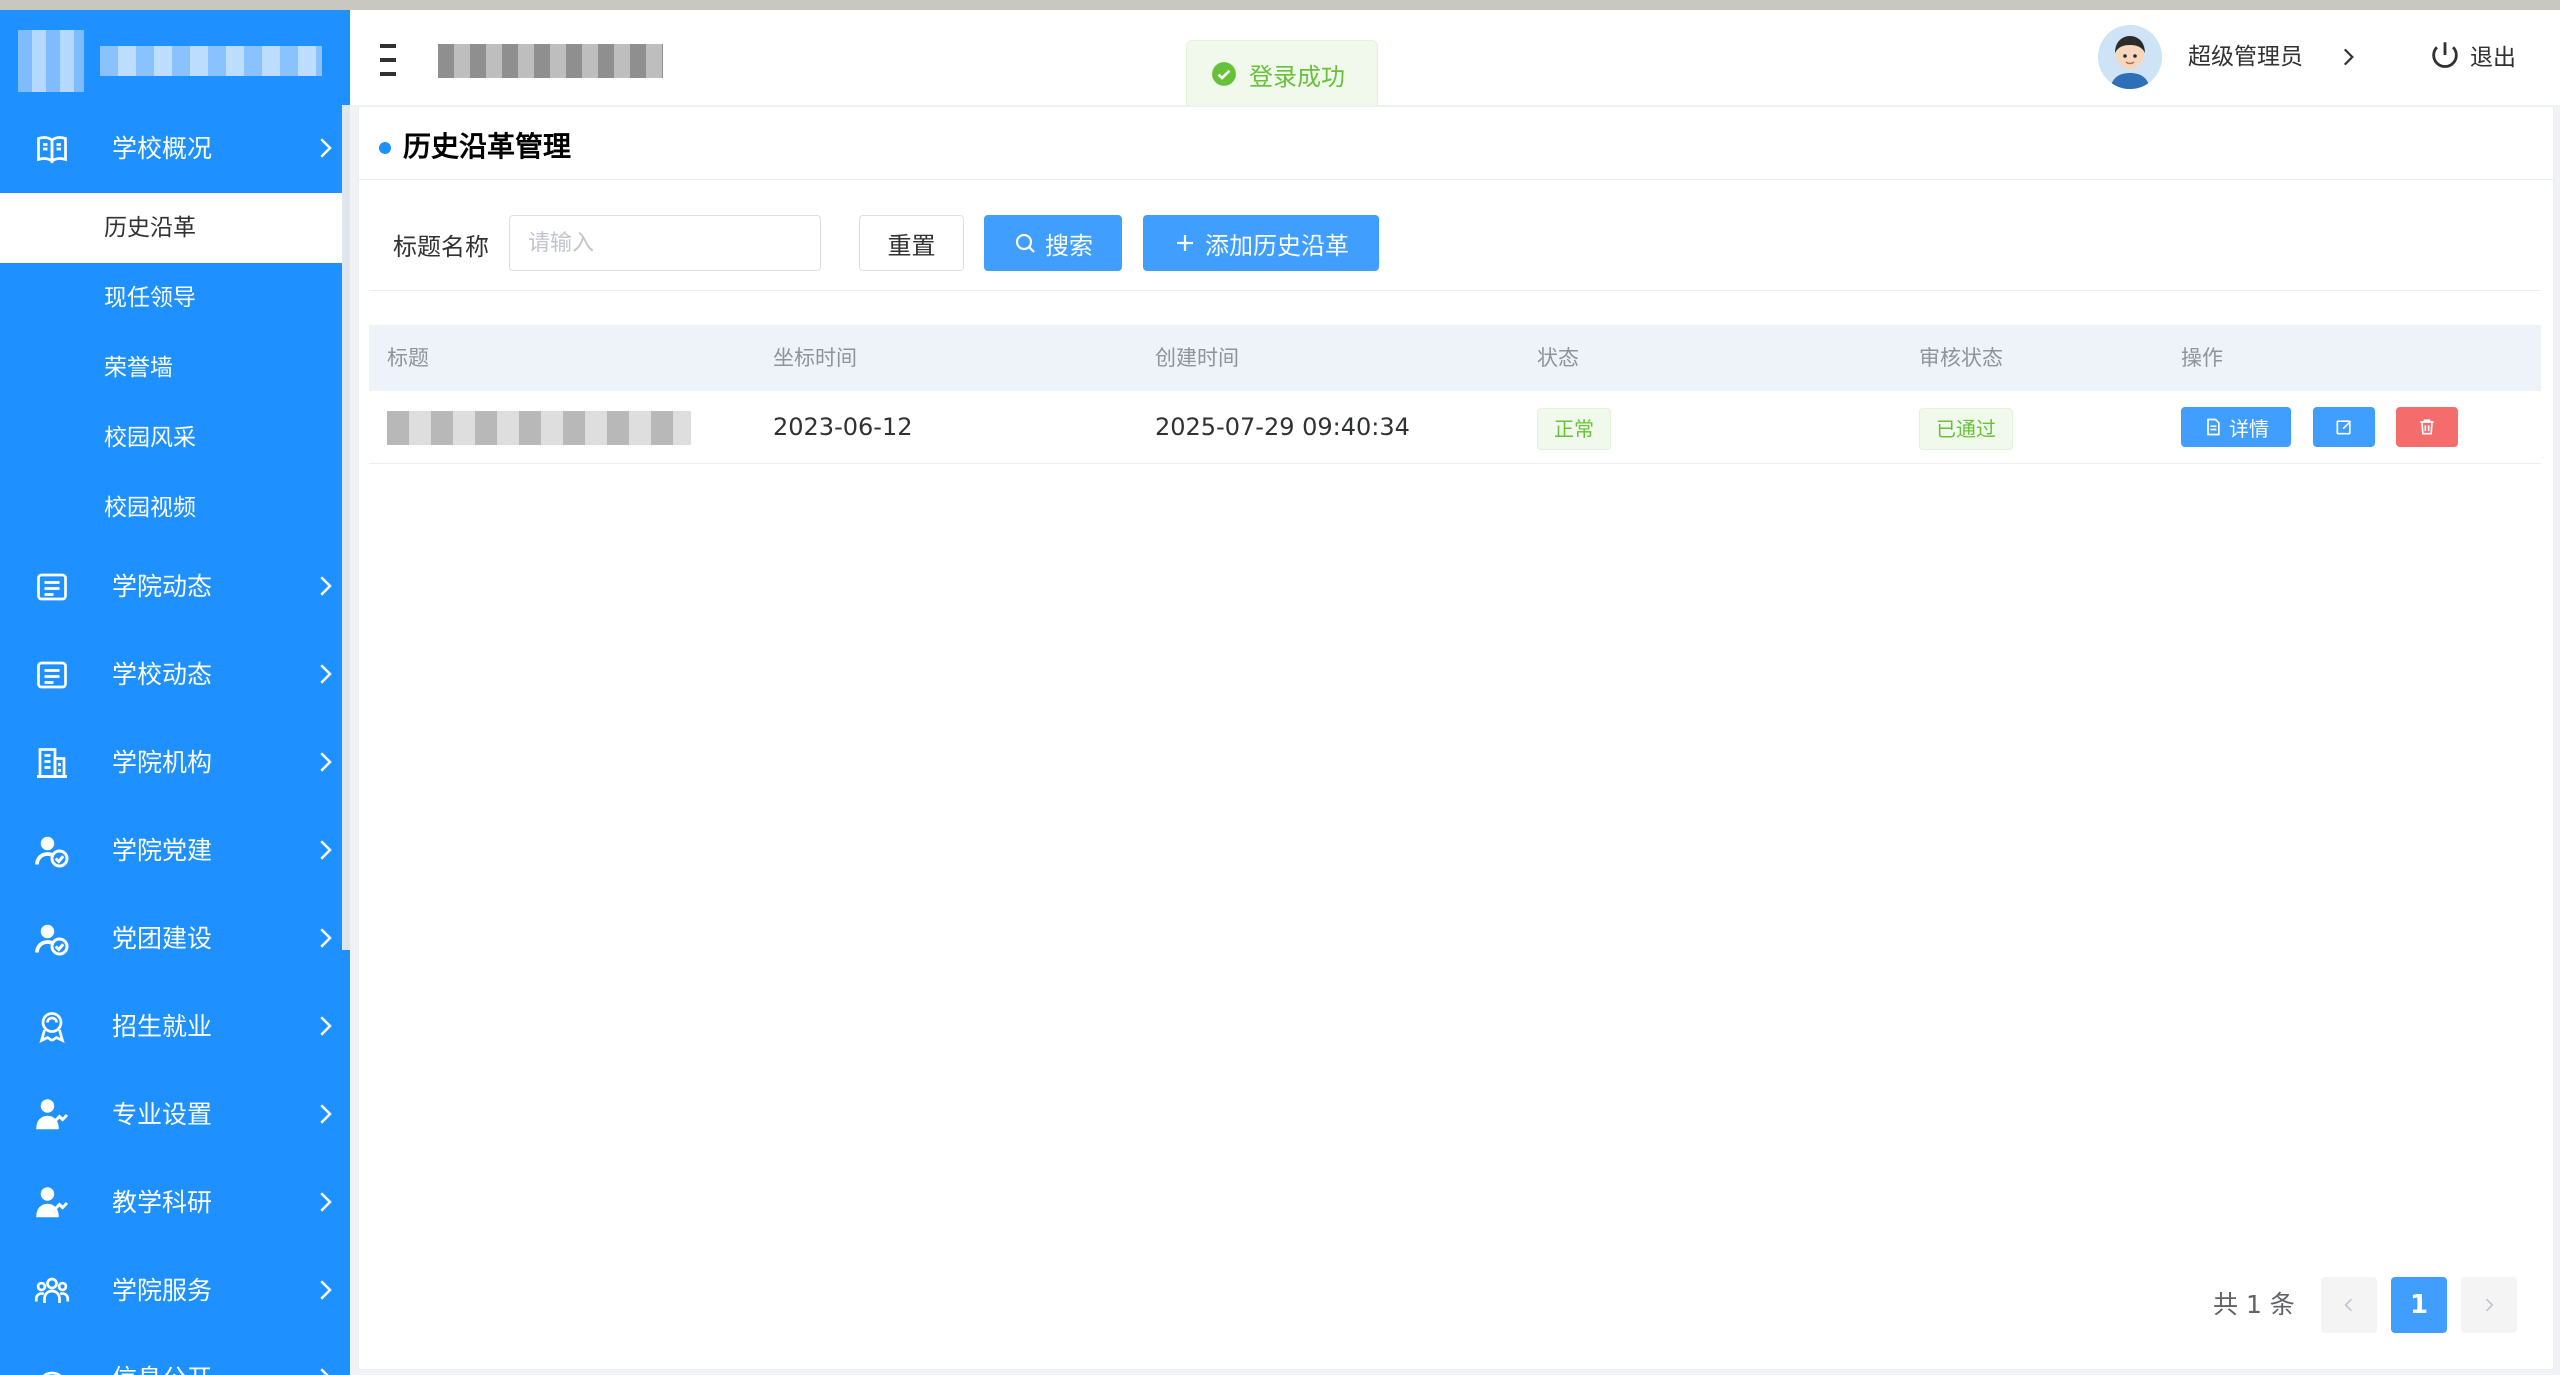 This screenshot has width=2560, height=1375. I want to click on sidebar-item-teaching-research: 教学科研, so click(171, 1203).